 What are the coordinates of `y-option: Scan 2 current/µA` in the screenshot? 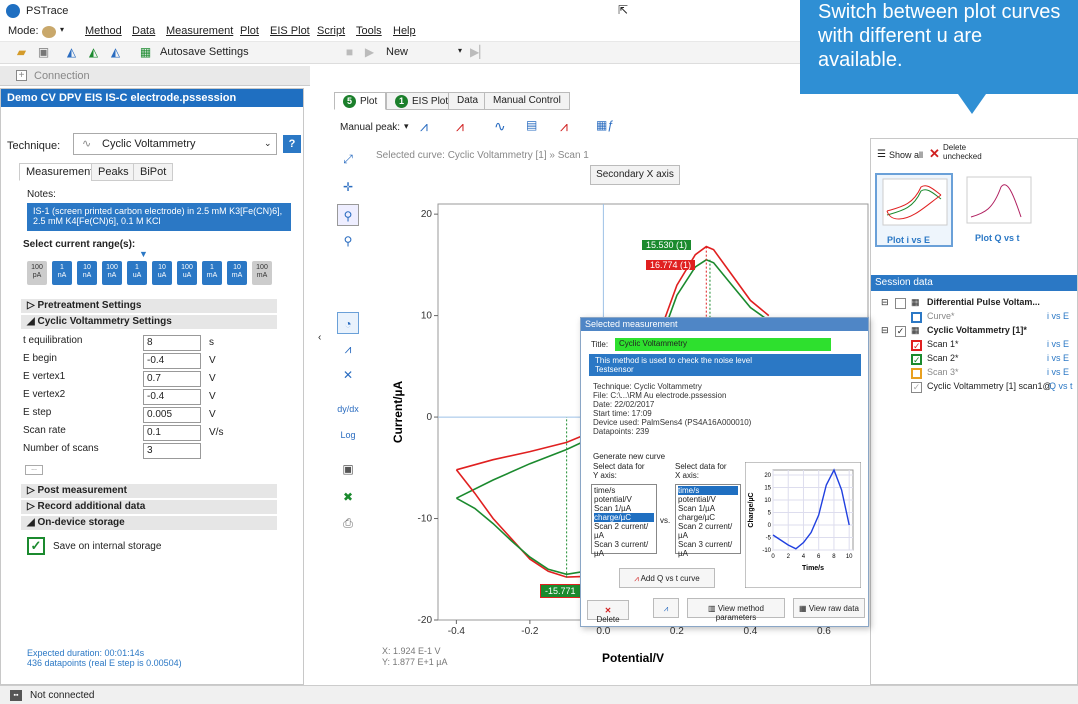 It's located at (624, 531).